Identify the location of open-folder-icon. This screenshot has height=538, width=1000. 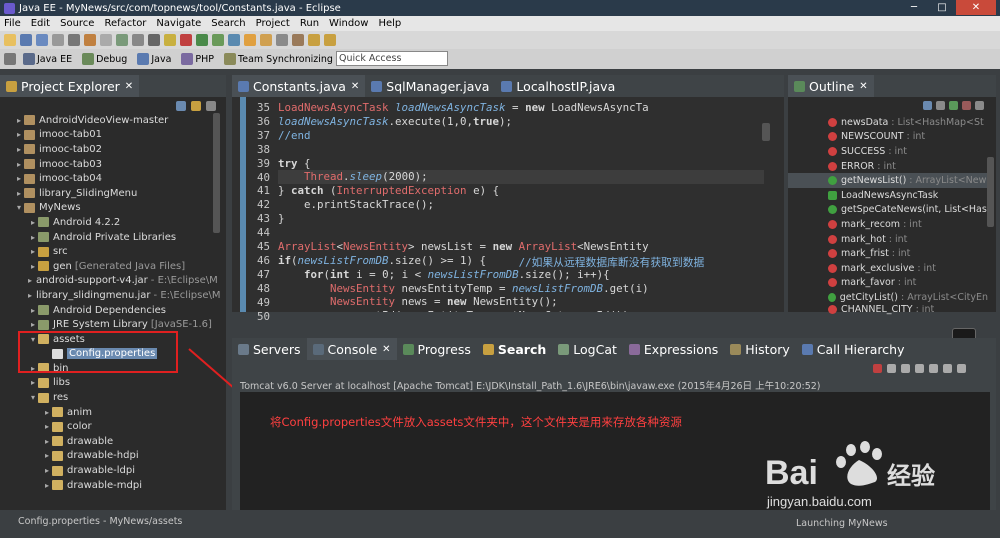
(250, 40).